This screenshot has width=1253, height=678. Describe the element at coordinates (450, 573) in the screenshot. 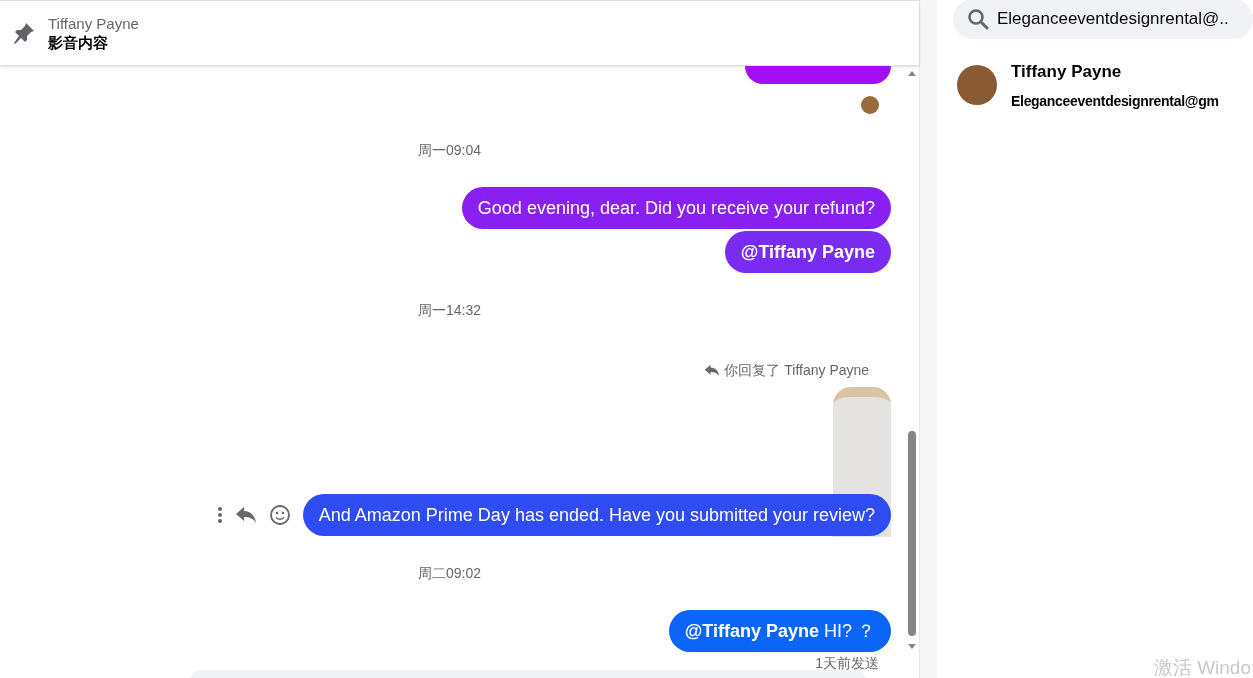

I see `timestamp: 周二09:02` at that location.